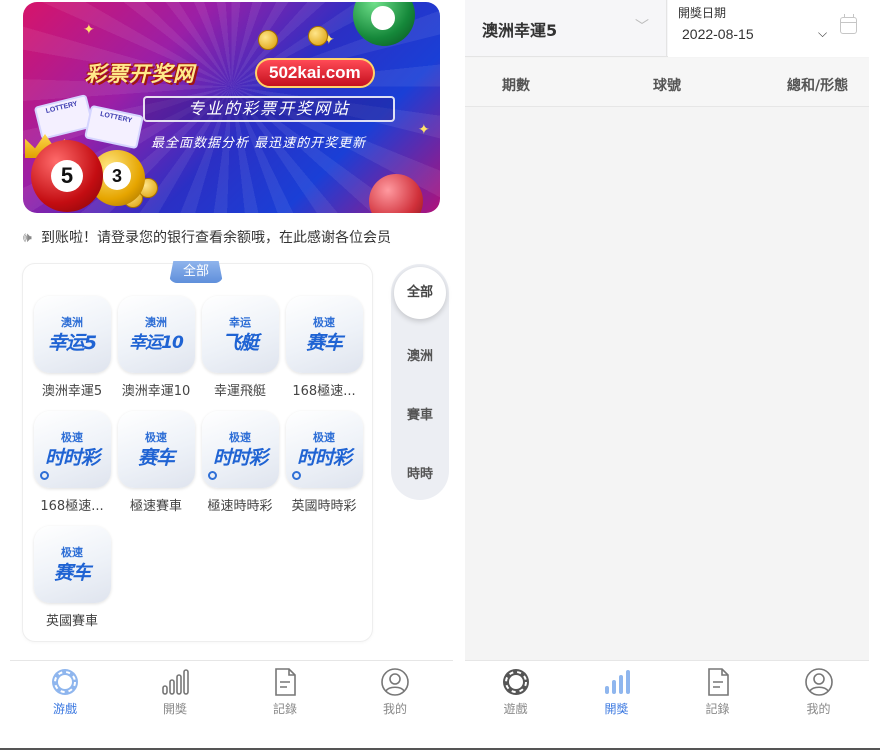 The height and width of the screenshot is (750, 880). What do you see at coordinates (239, 391) in the screenshot?
I see `game-name: 幸運飛艇` at bounding box center [239, 391].